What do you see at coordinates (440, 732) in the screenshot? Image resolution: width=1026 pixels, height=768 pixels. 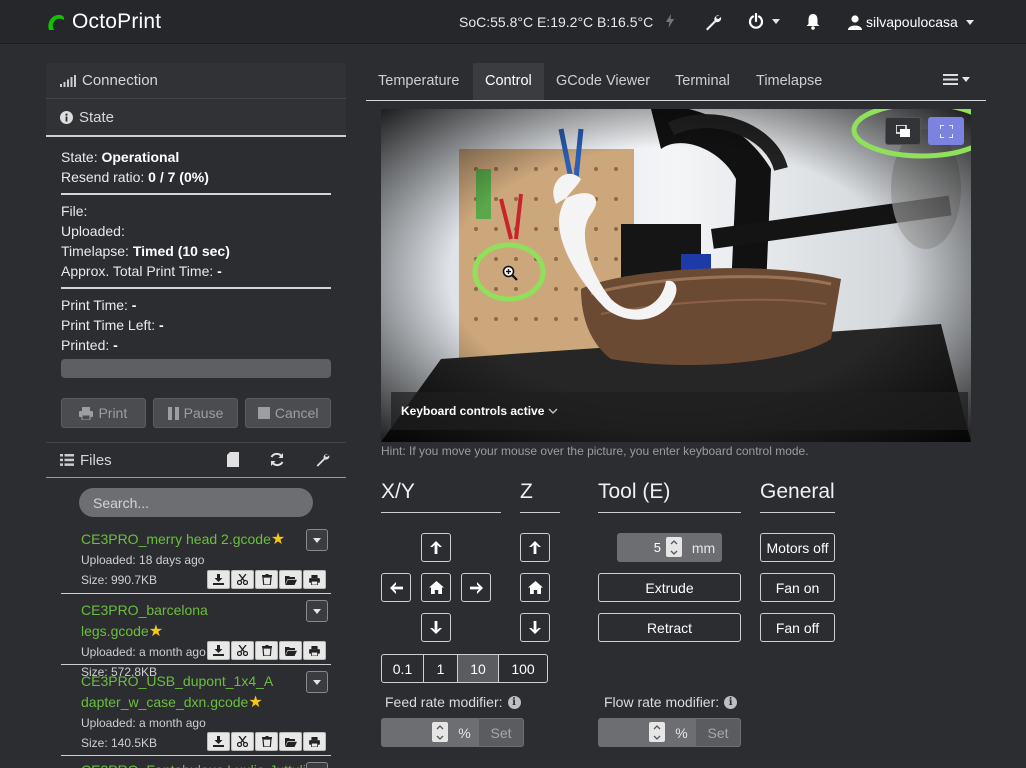 I see `feed-rate-spinner` at bounding box center [440, 732].